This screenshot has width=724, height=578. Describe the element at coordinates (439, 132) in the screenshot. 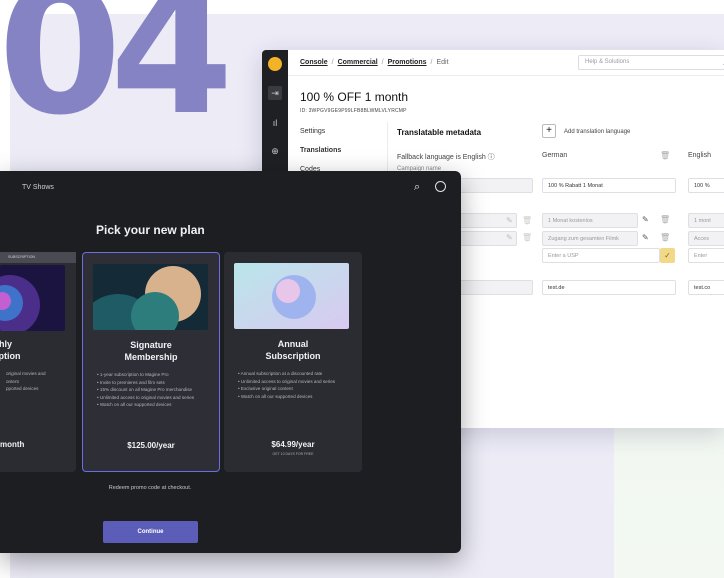

I see `section-title: Translatable metadata` at that location.